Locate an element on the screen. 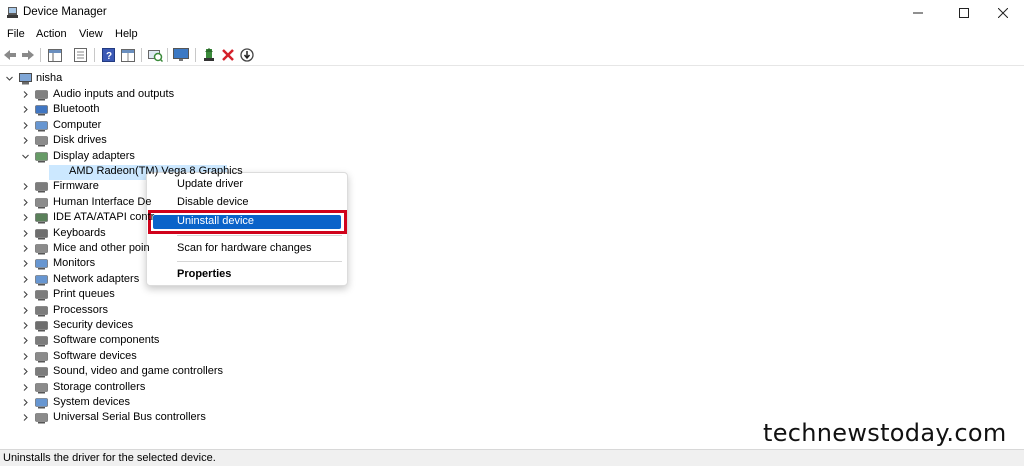 The height and width of the screenshot is (466, 1024). security-device-icon is located at coordinates (41, 326).